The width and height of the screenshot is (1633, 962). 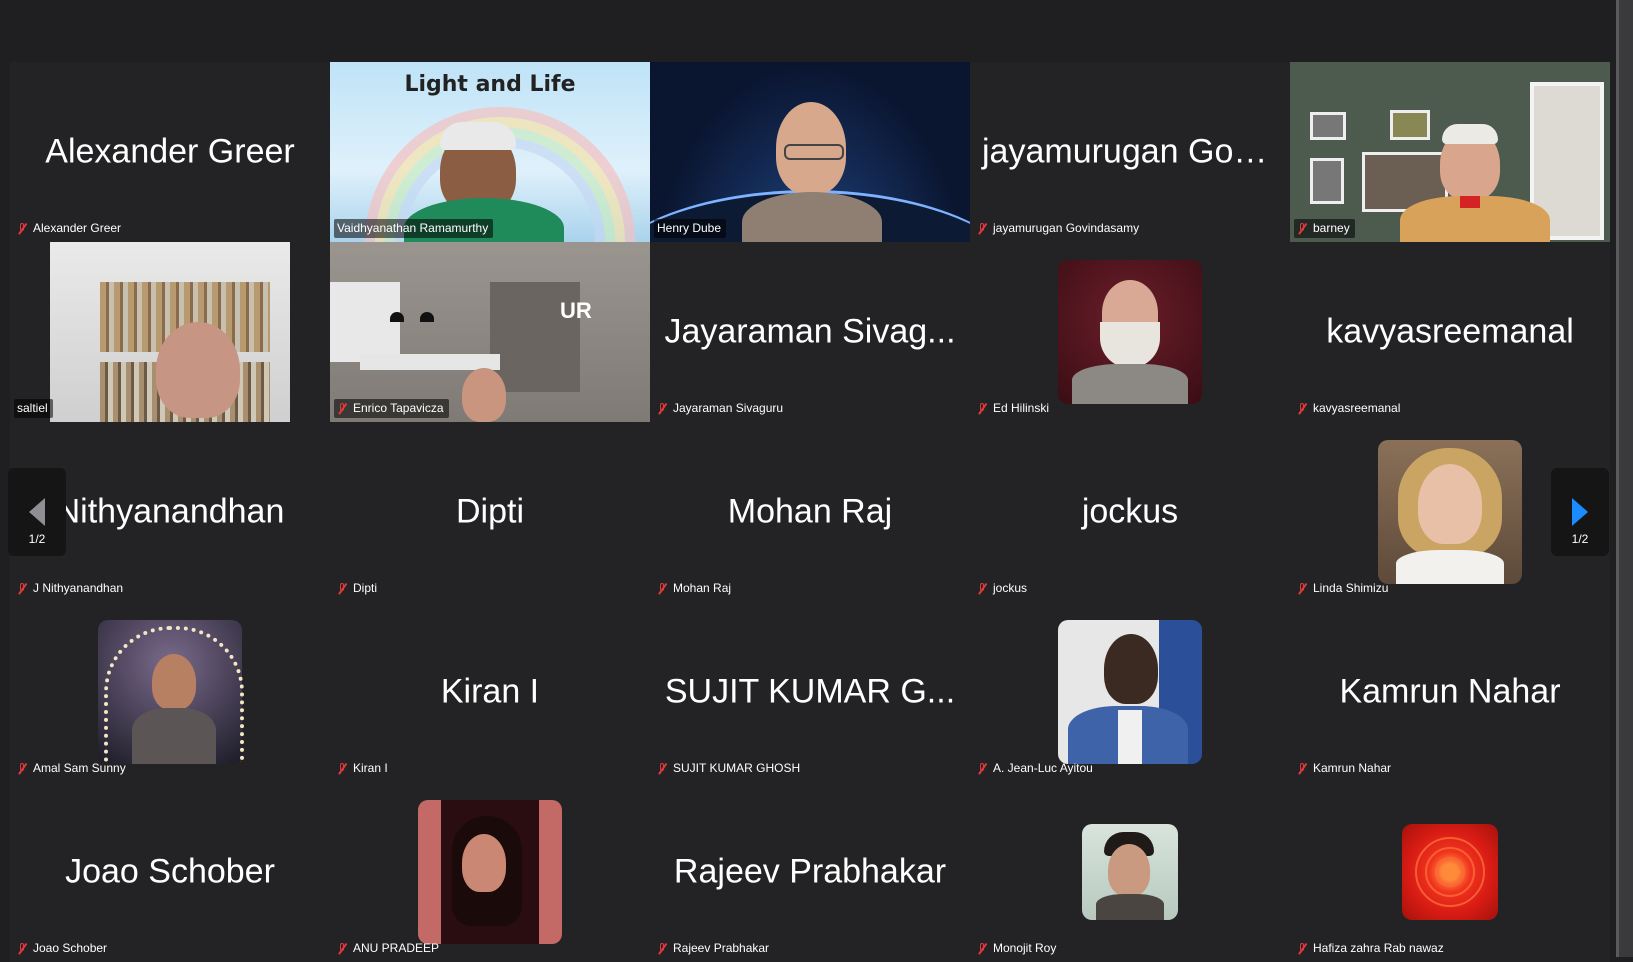 What do you see at coordinates (1036, 768) in the screenshot?
I see `participant-name-tag: A. Jean-Luc Ayitou` at bounding box center [1036, 768].